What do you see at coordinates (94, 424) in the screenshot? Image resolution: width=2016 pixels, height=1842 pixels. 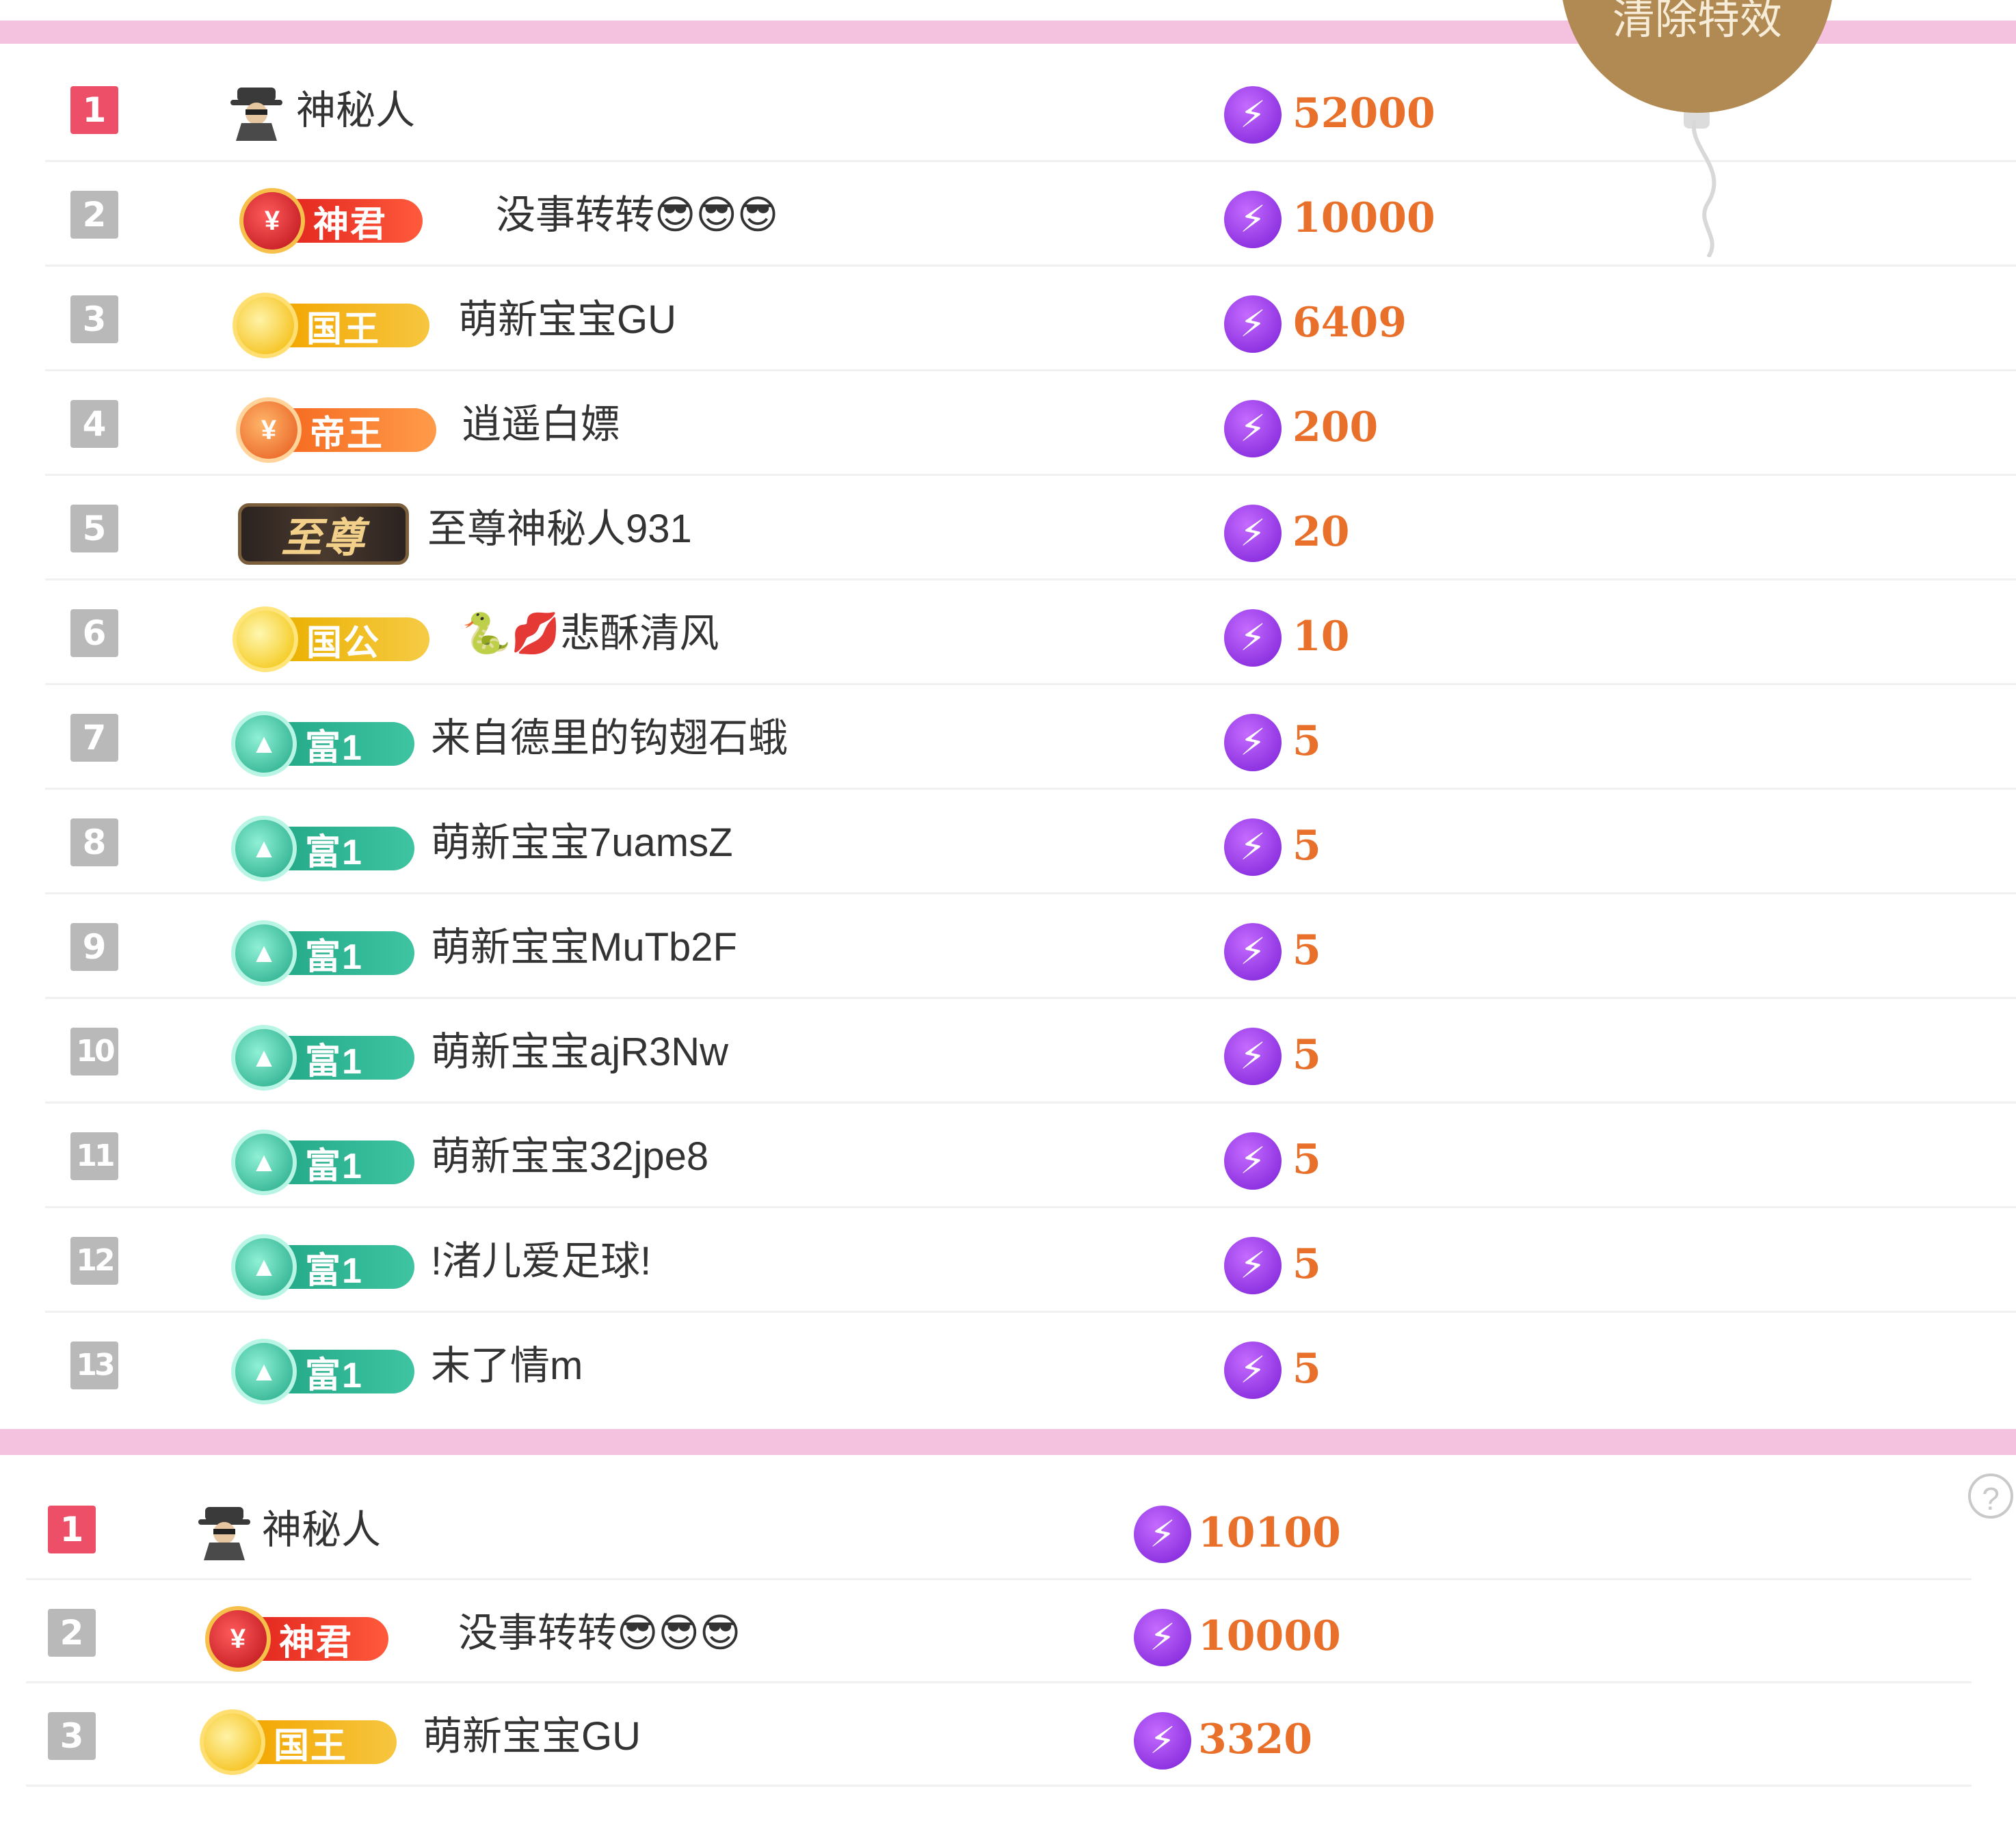 I see `rank-number: 4` at bounding box center [94, 424].